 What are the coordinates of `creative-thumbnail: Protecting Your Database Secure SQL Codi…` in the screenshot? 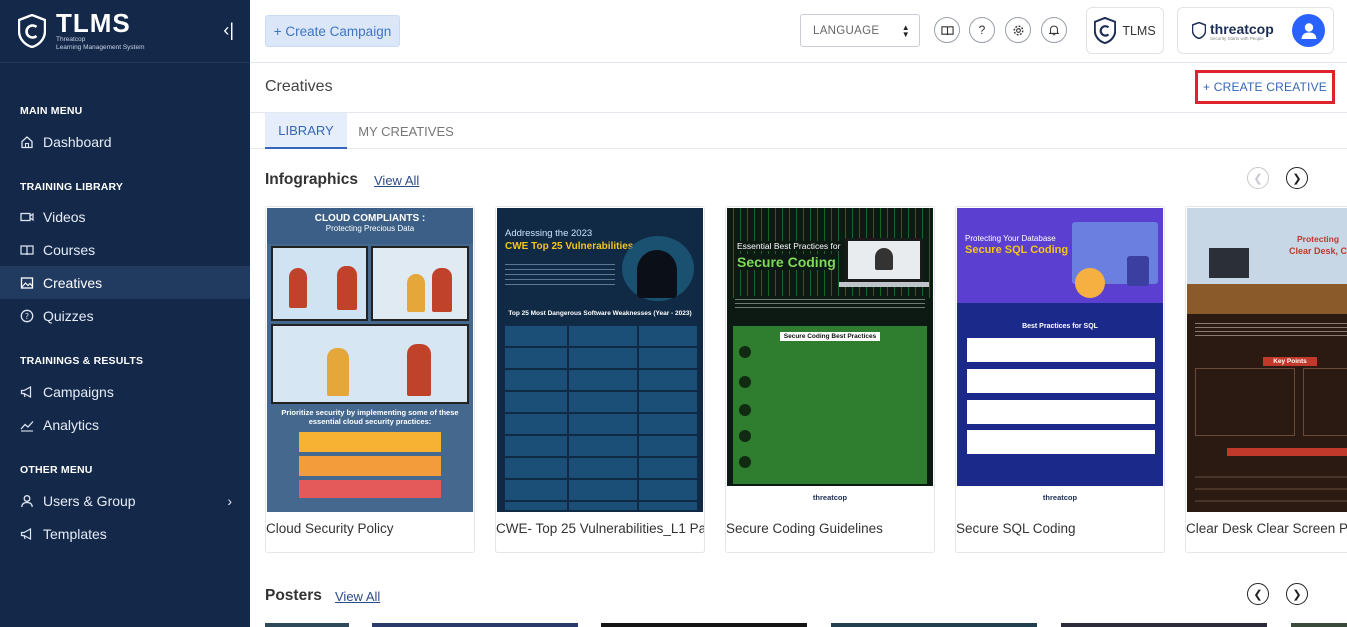 It's located at (1060, 360).